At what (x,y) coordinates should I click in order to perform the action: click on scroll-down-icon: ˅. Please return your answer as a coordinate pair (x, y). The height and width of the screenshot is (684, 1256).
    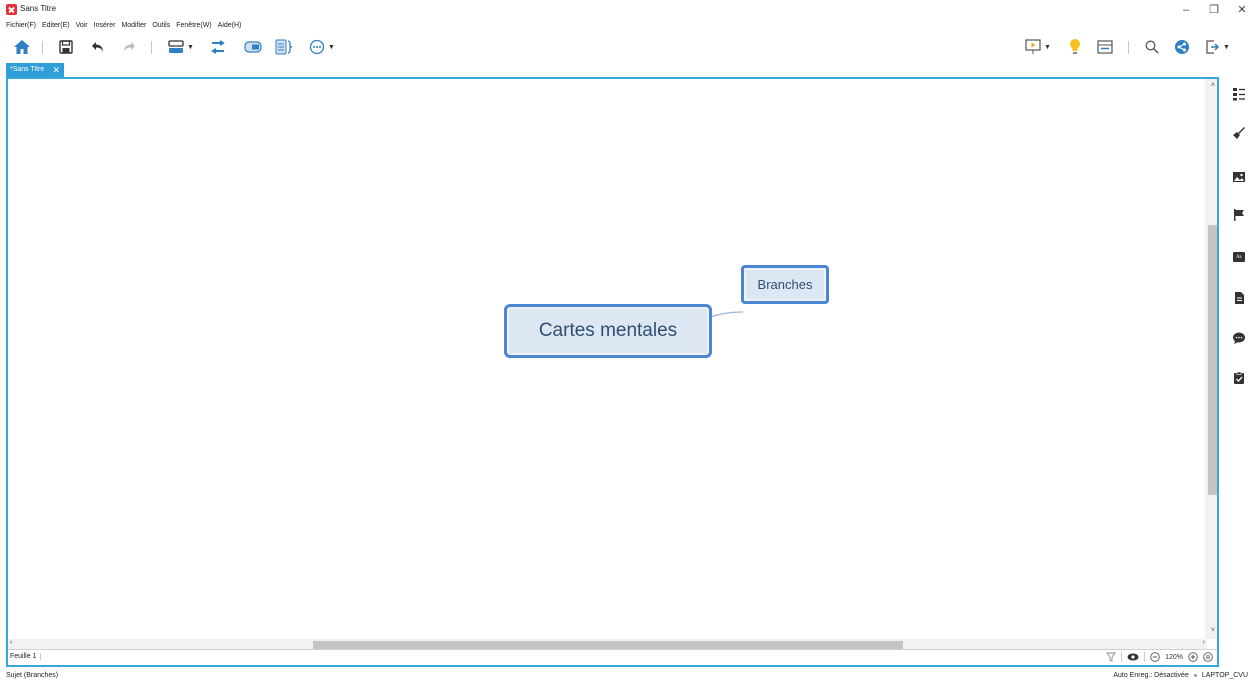
    Looking at the image, I should click on (1213, 630).